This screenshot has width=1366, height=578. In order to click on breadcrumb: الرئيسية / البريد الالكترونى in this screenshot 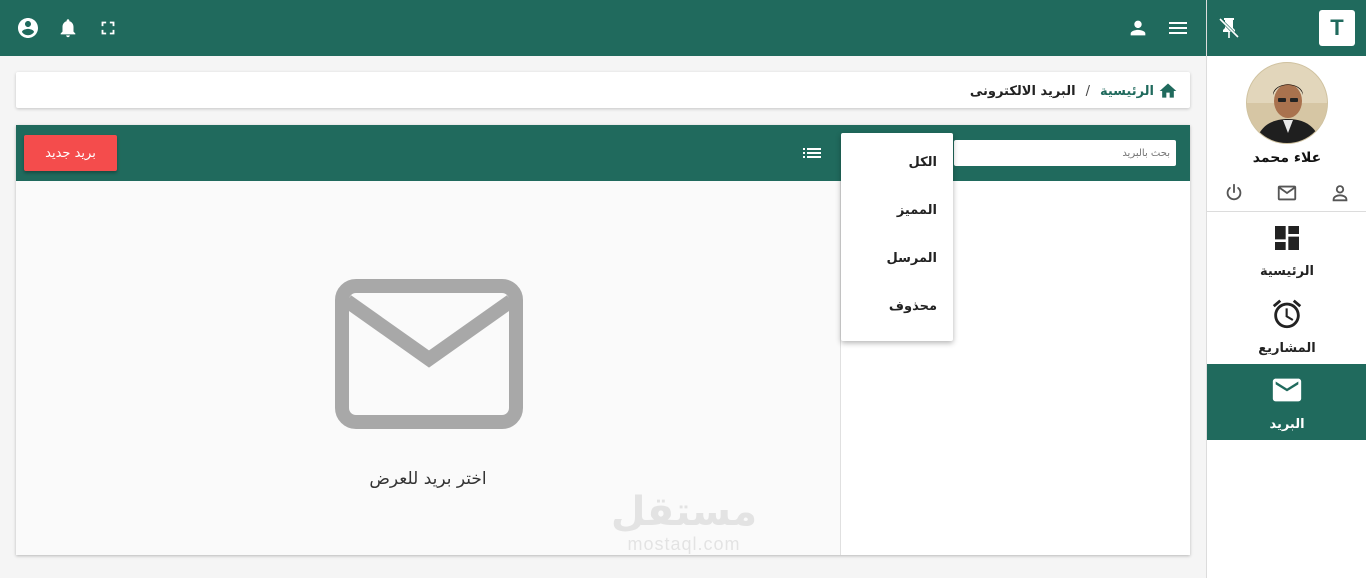, I will do `click(603, 90)`.